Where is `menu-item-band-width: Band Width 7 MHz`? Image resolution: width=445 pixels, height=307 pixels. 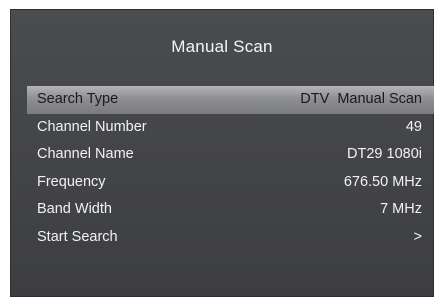
menu-item-band-width: Band Width 7 MHz is located at coordinates (230, 210).